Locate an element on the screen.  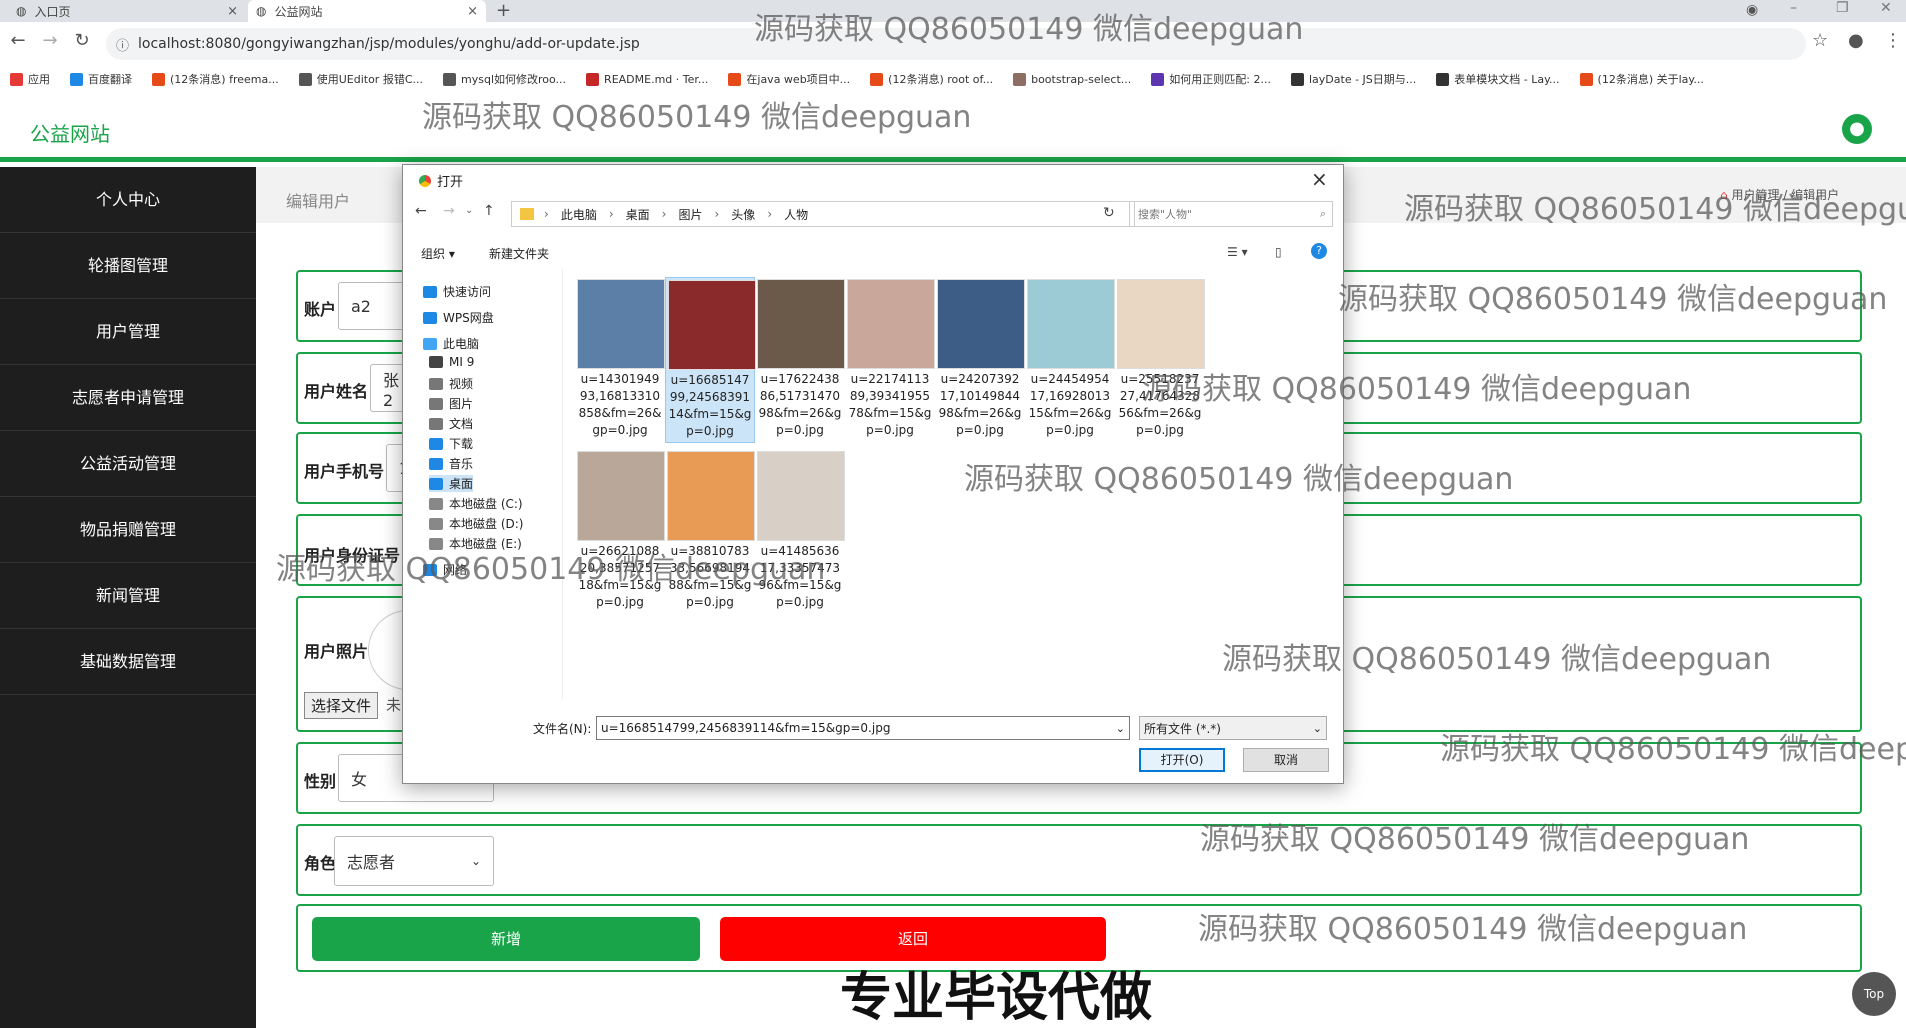
file-item: u=2551823727,4176432856&fm=26&gp=0.jpg is located at coordinates (1160, 359).